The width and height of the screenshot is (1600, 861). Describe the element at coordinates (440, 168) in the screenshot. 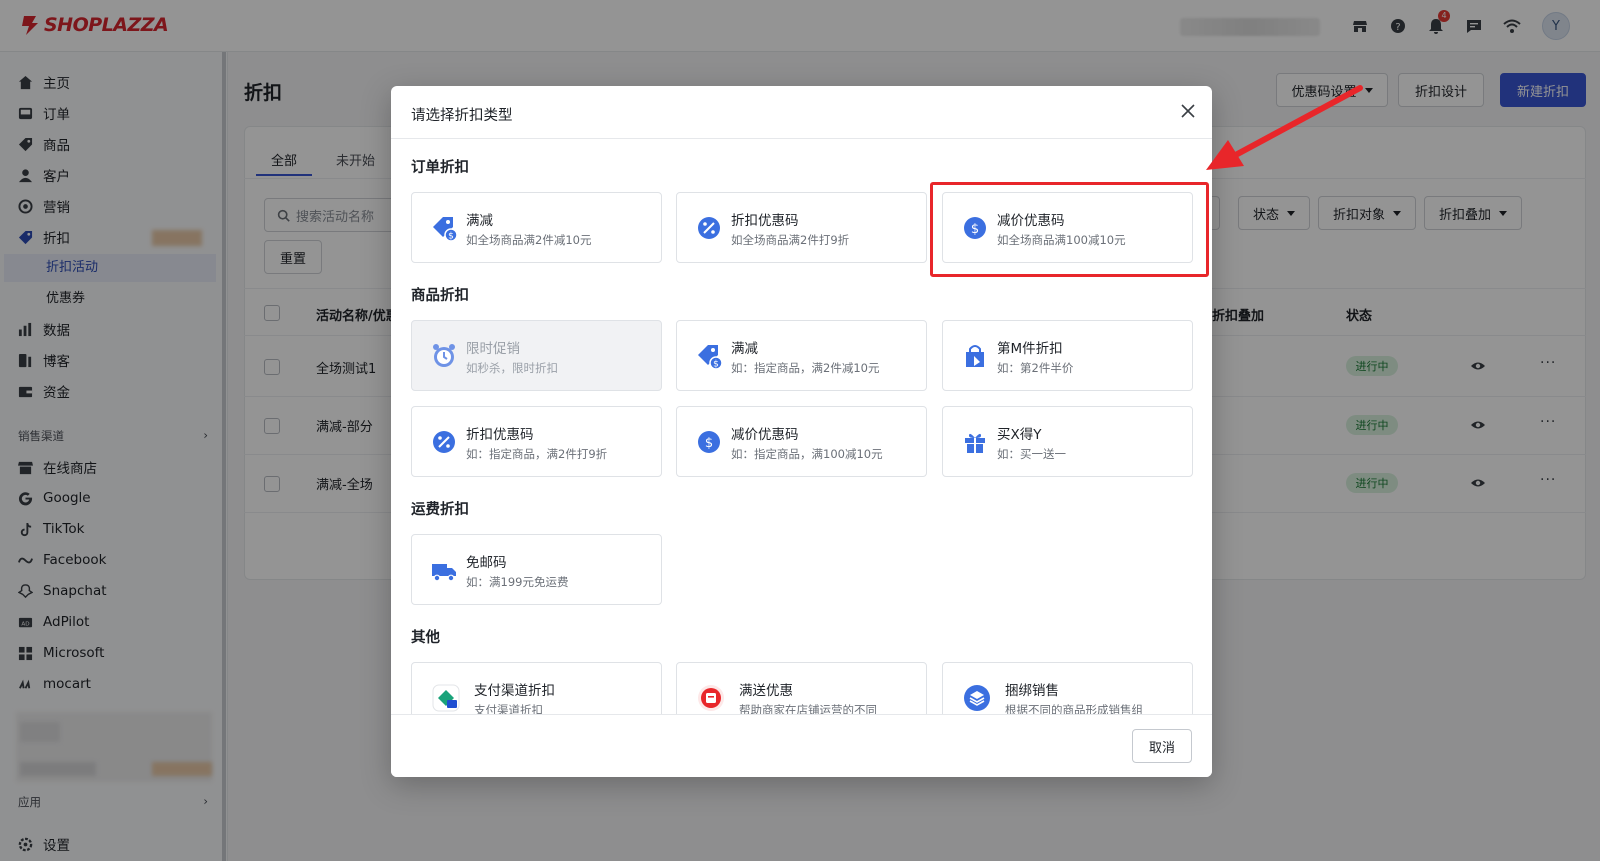

I see `section-title-order-discount: 订单折扣` at that location.